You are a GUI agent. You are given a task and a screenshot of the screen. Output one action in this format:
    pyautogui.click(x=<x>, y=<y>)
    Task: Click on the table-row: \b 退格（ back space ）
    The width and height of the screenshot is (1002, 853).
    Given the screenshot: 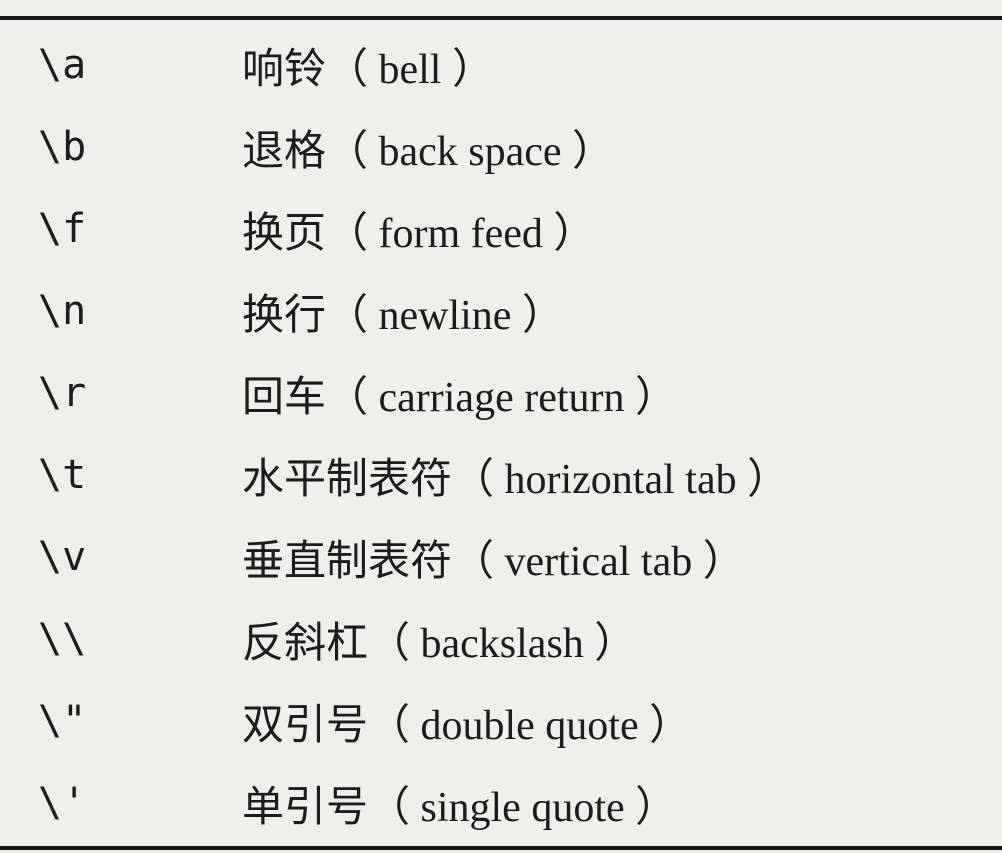 What is the action you would take?
    pyautogui.click(x=501, y=147)
    